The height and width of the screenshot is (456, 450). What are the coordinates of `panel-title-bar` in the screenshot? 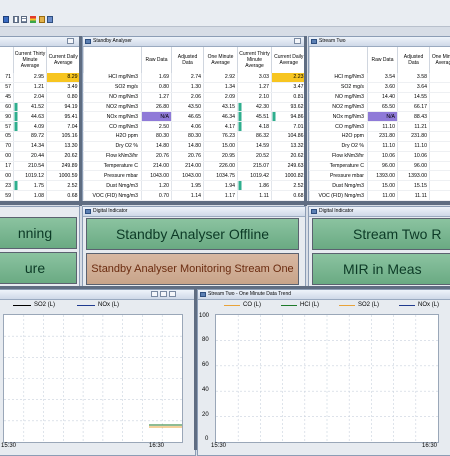 It's located at (39, 42).